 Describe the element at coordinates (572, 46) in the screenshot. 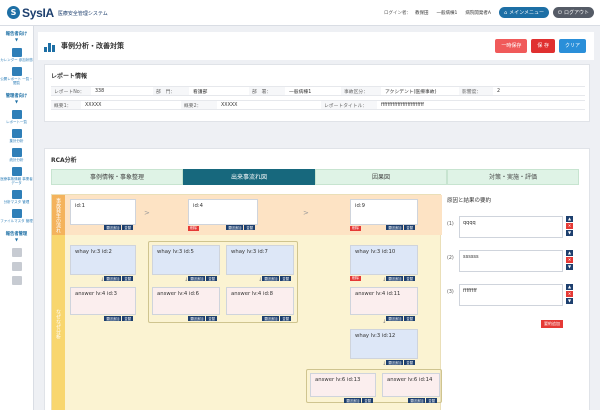

I see `clear-button: クリア` at that location.